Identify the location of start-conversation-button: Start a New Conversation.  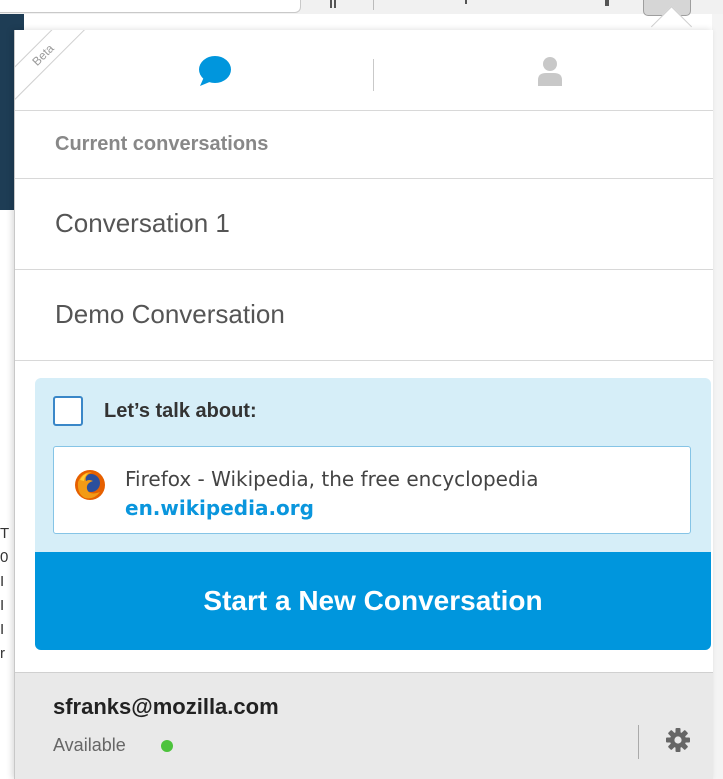
(373, 601).